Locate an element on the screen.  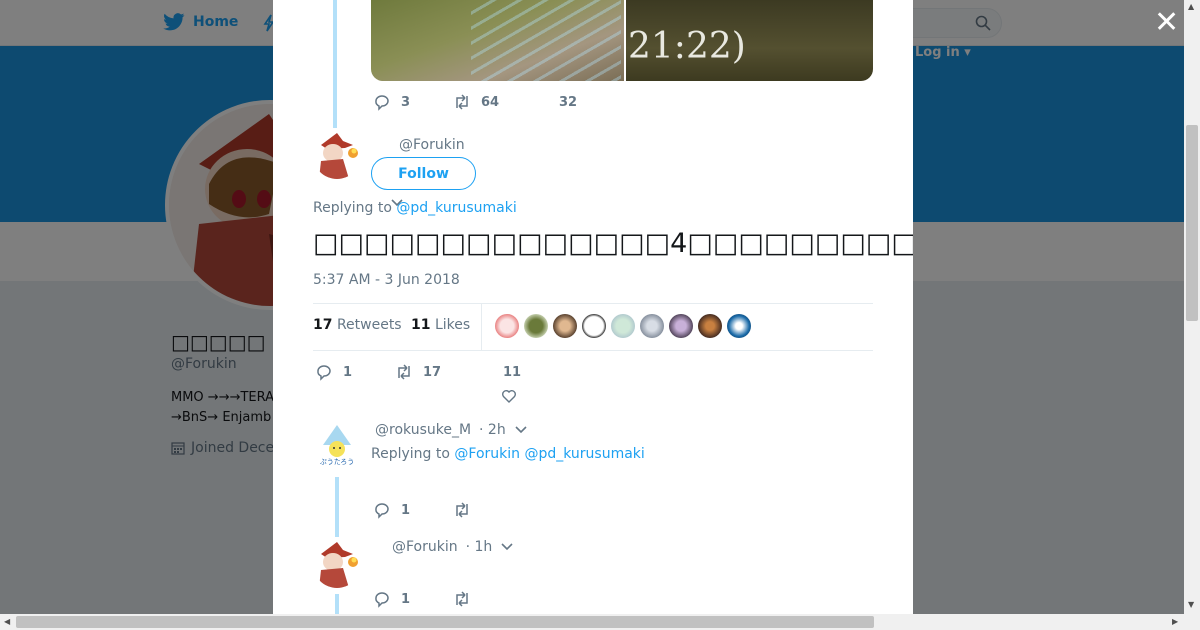
follow-label: Follow is located at coordinates (423, 173).